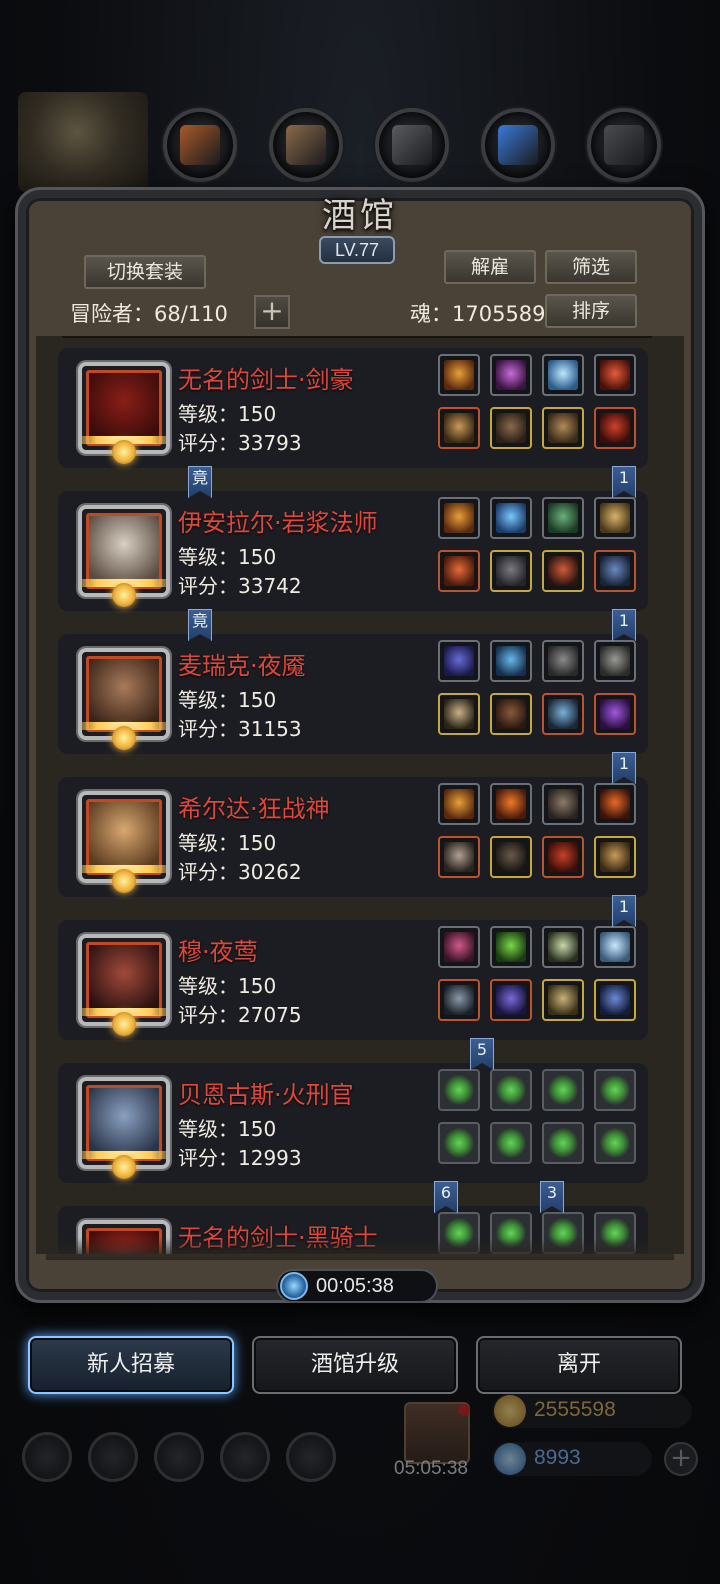 Image resolution: width=720 pixels, height=1584 pixels. Describe the element at coordinates (355, 1365) in the screenshot. I see `upgrade-tavern-button: 酒馆升级` at that location.